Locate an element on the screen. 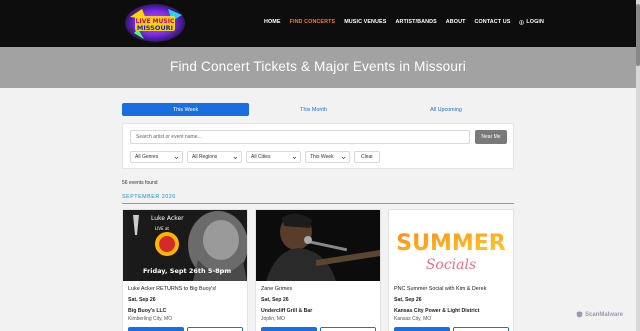 This screenshot has width=640, height=331. event-venue: Kansas City Power & Light District is located at coordinates (436, 311).